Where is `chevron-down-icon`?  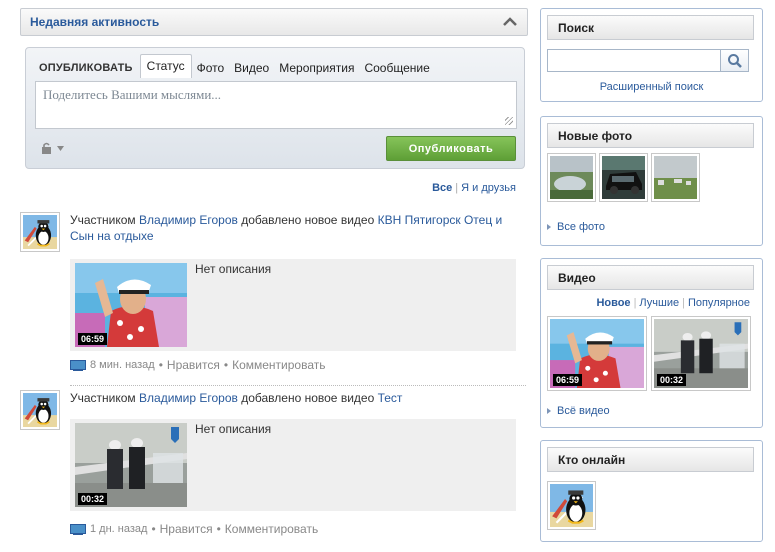
chevron-down-icon is located at coordinates (60, 148).